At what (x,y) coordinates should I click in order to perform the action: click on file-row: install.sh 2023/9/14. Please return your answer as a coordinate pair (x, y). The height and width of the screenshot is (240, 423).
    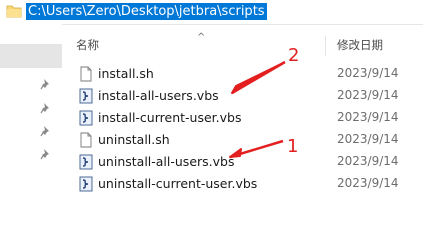
    Looking at the image, I should click on (242, 74).